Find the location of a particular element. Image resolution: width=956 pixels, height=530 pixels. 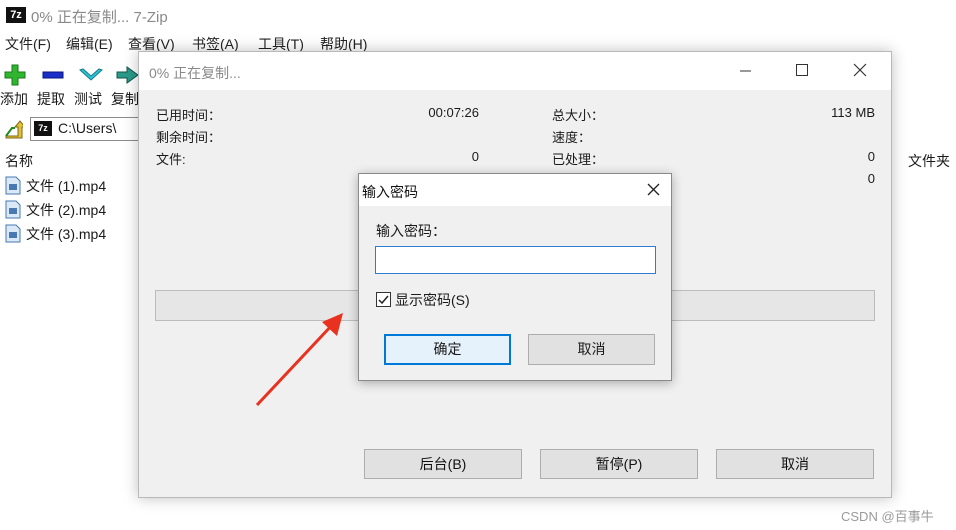

file-list-item: 文件 (3).mp4 is located at coordinates (72, 233).